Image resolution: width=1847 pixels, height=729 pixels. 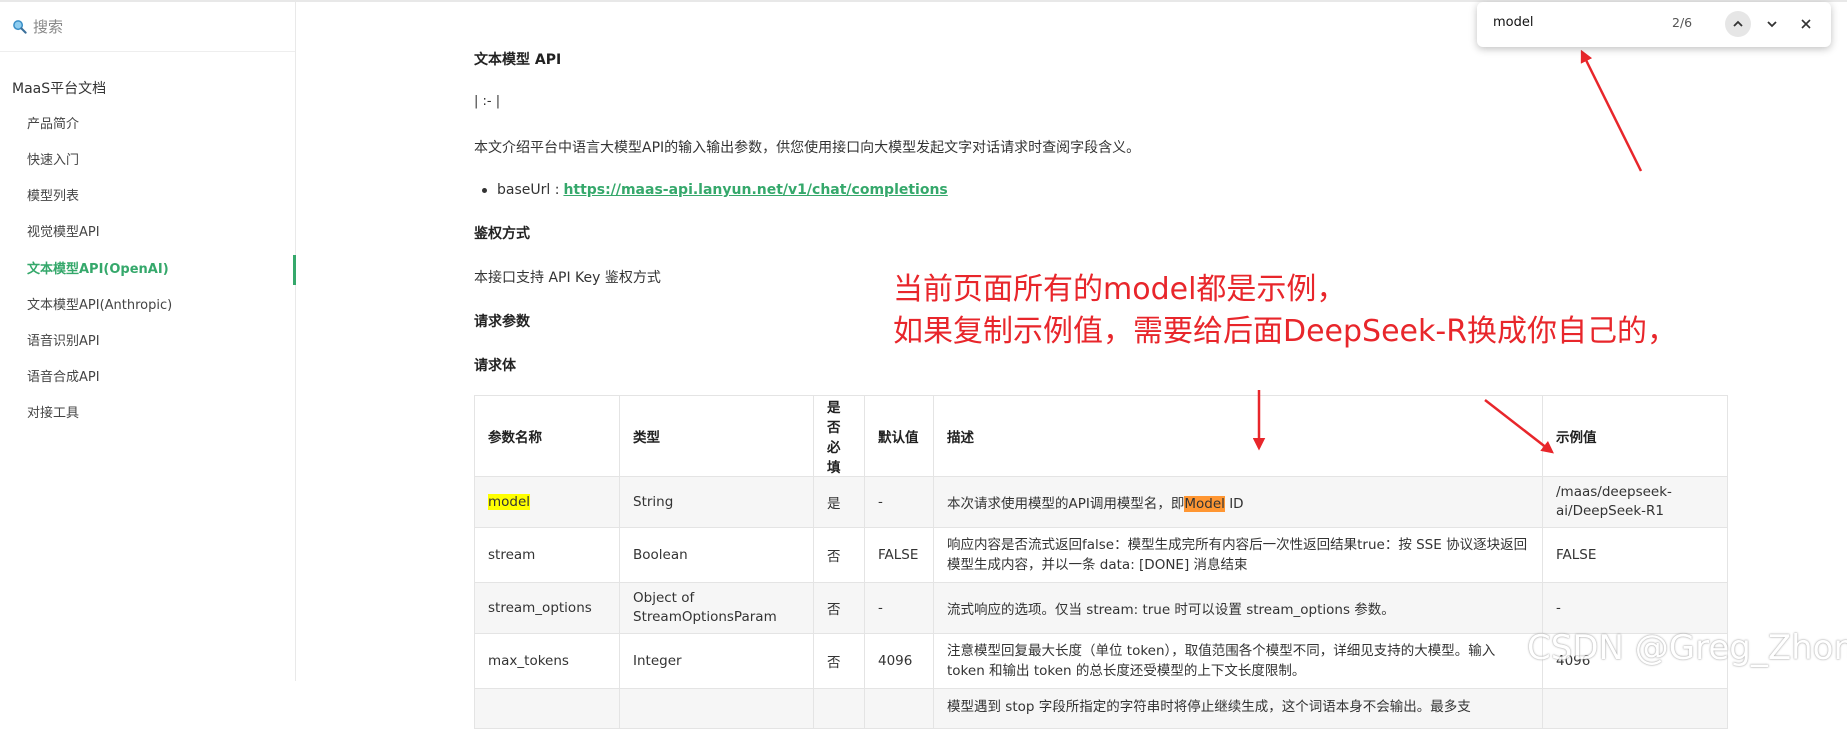 What do you see at coordinates (1635, 708) in the screenshot?
I see `cell-example` at bounding box center [1635, 708].